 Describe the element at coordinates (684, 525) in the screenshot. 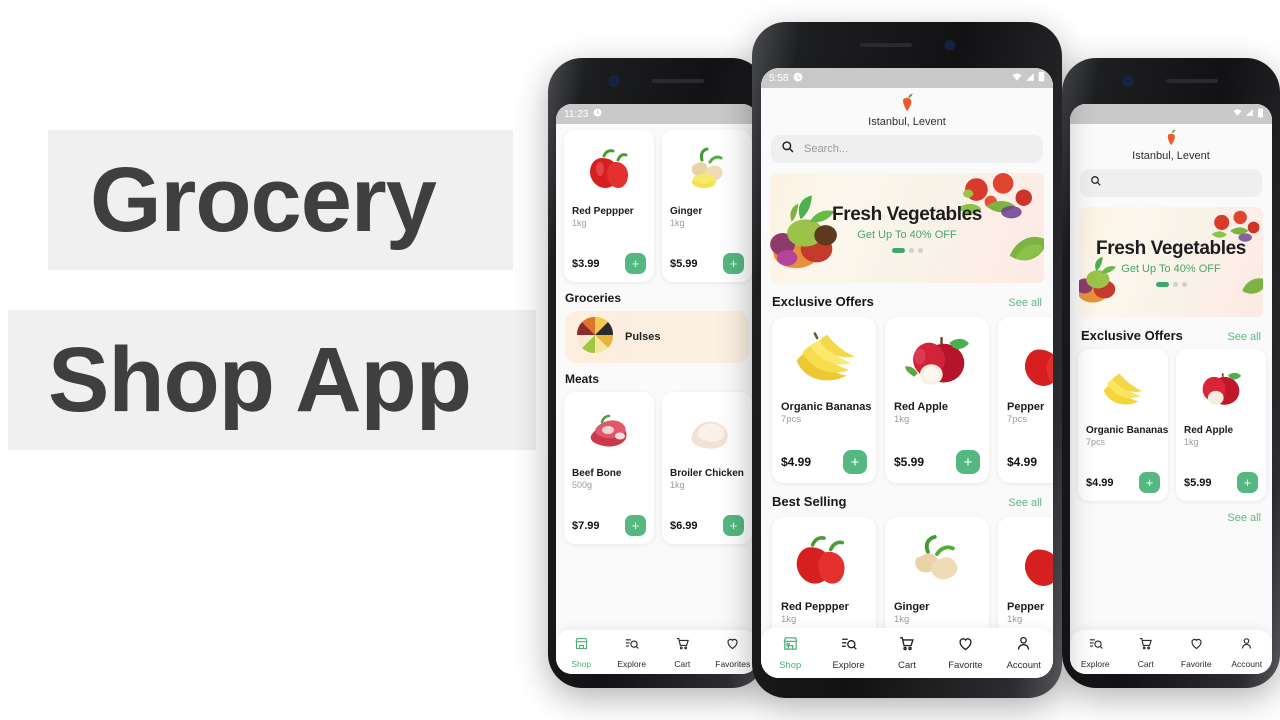

I see `product-price: $6.99` at that location.